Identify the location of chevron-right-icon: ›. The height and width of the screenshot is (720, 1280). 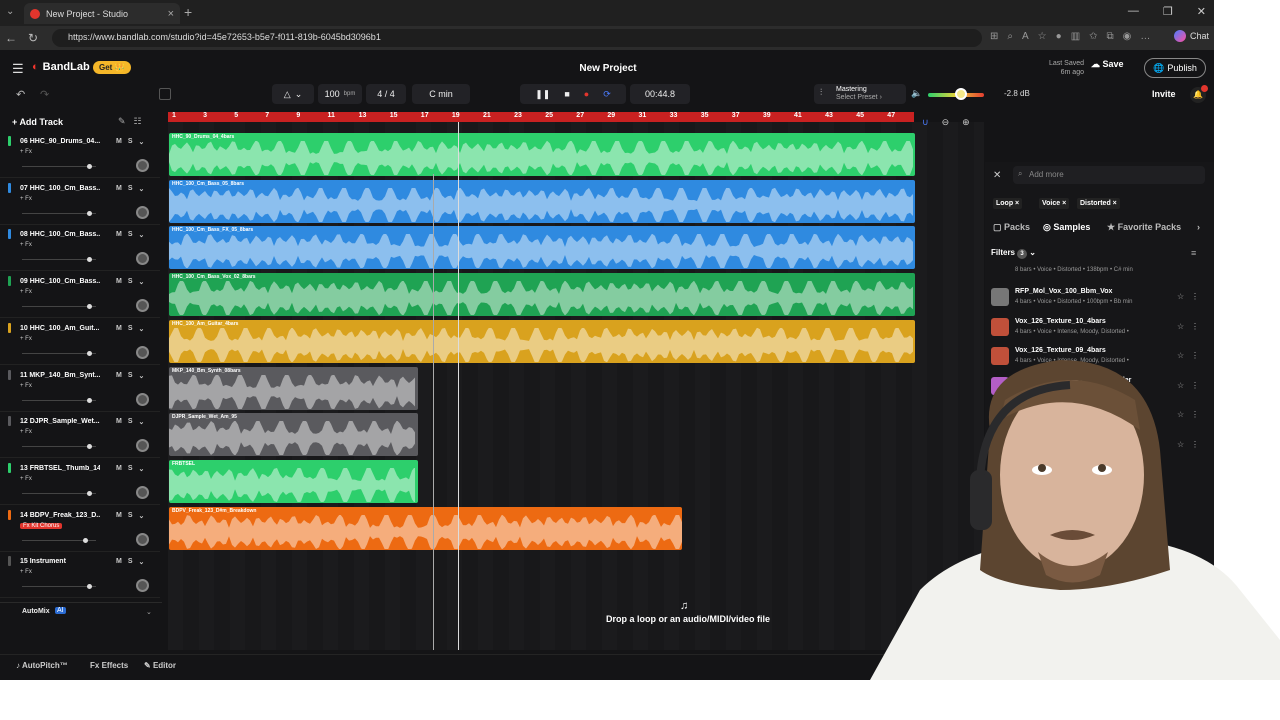
(1198, 227).